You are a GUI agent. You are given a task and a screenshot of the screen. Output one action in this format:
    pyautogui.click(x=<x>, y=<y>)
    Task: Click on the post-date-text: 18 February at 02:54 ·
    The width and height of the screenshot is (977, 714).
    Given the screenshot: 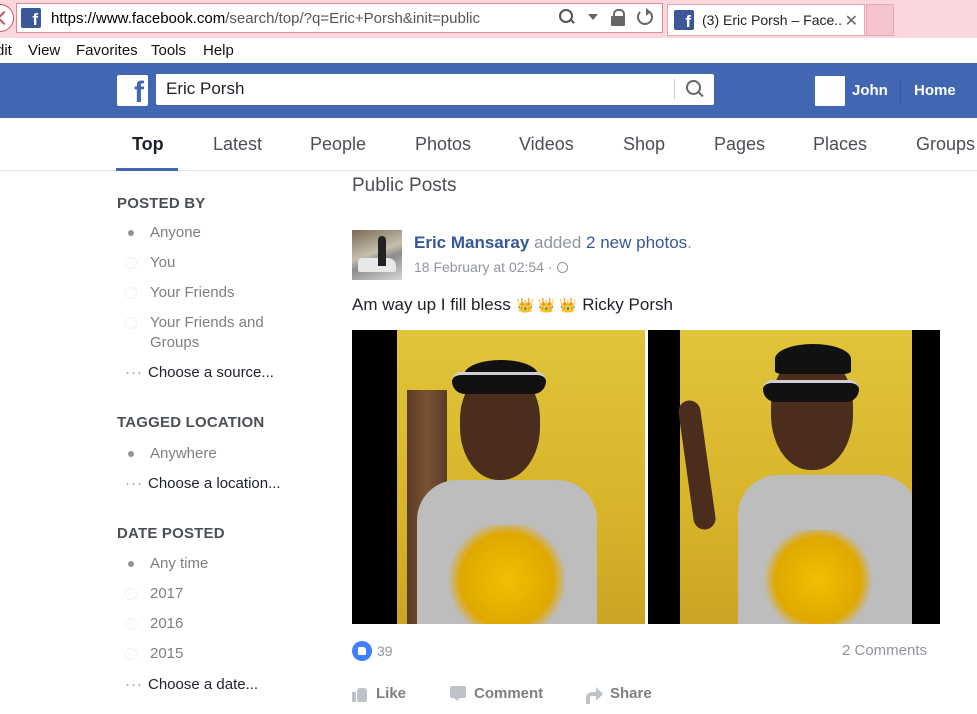 What is the action you would take?
    pyautogui.click(x=483, y=267)
    